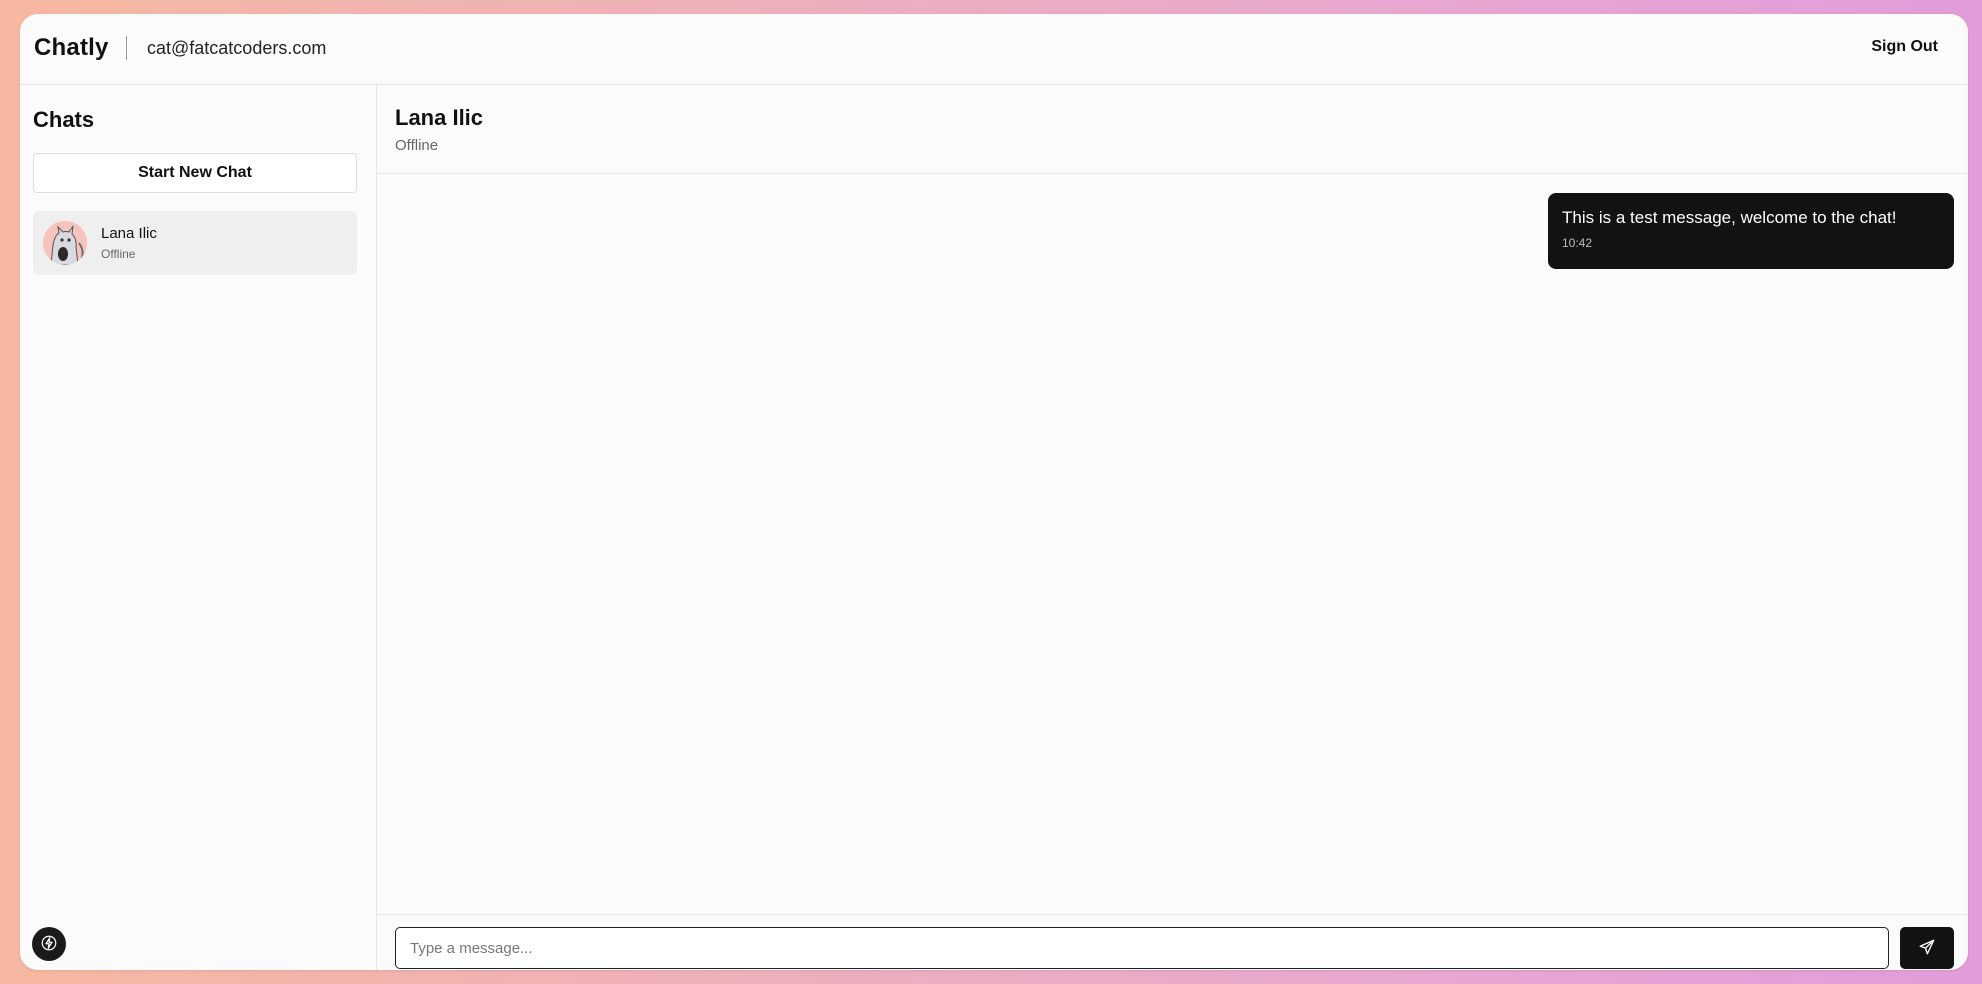 This screenshot has width=1982, height=984. I want to click on contact-name: Lana Ilic, so click(439, 117).